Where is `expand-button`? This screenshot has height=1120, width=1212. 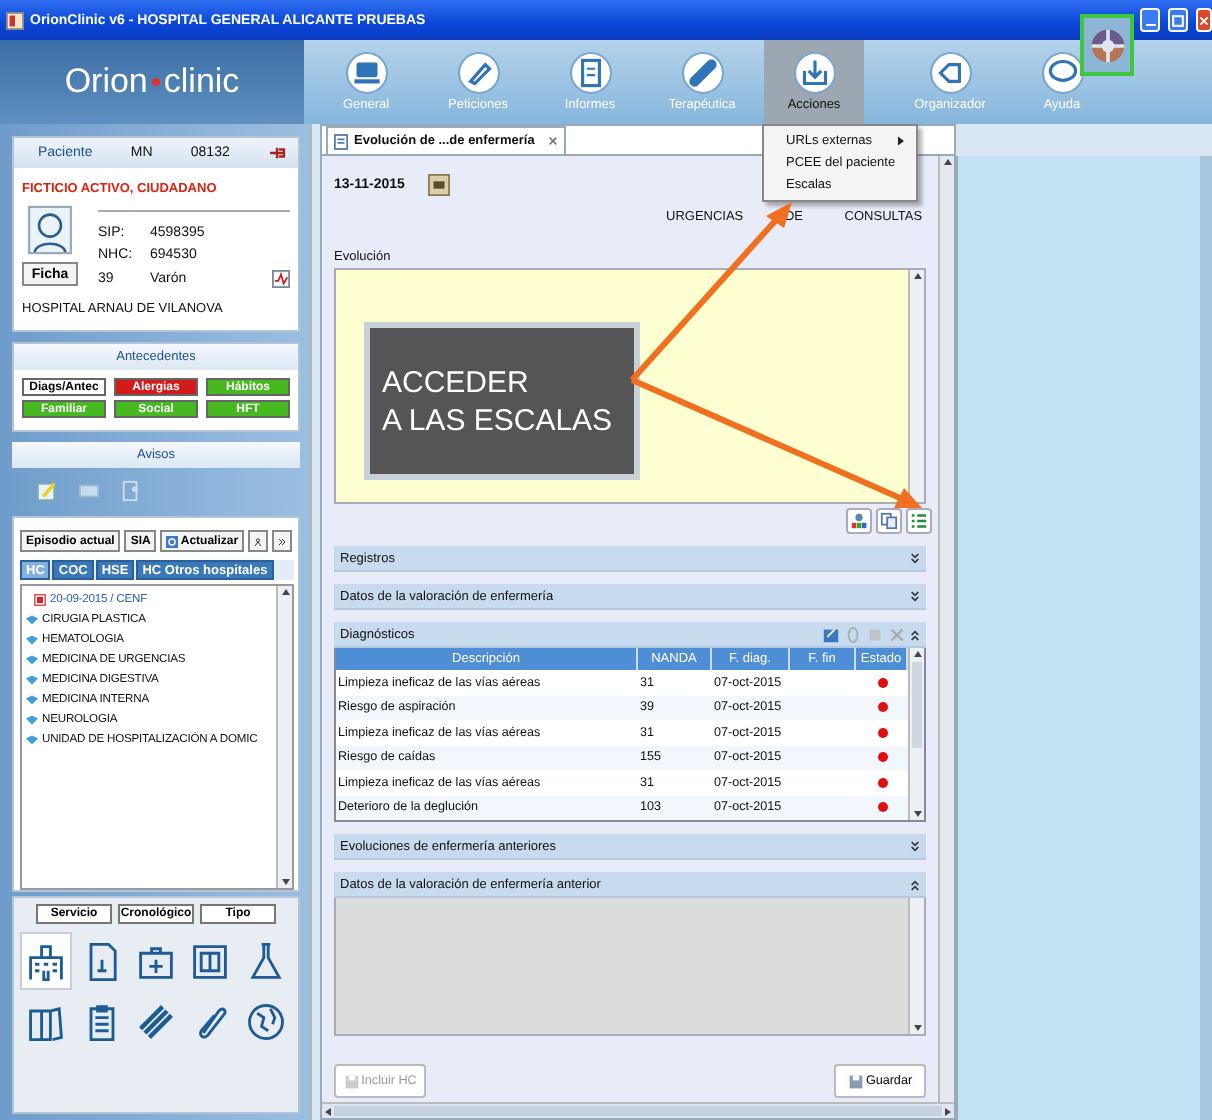
expand-button is located at coordinates (282, 541).